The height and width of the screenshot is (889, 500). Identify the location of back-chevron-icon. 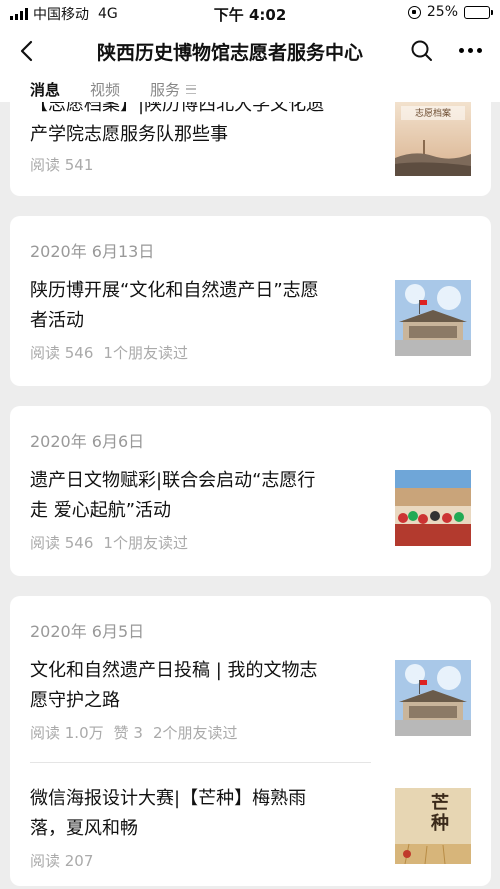
(29, 51).